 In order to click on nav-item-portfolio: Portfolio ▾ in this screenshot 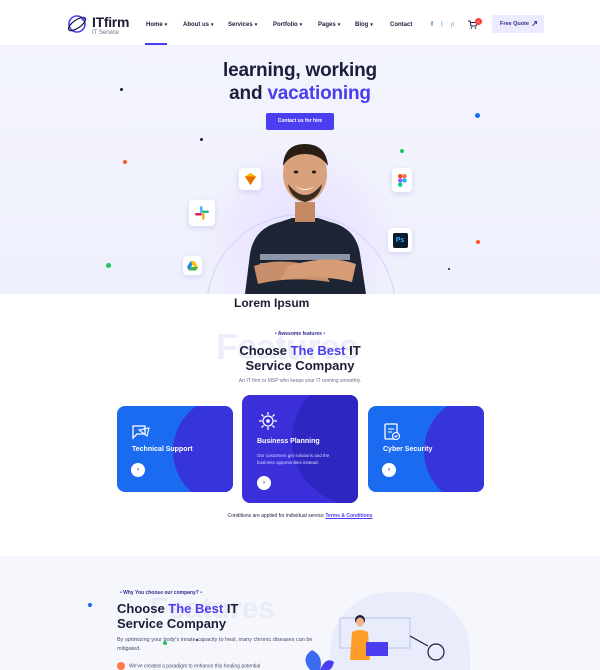, I will do `click(287, 25)`.